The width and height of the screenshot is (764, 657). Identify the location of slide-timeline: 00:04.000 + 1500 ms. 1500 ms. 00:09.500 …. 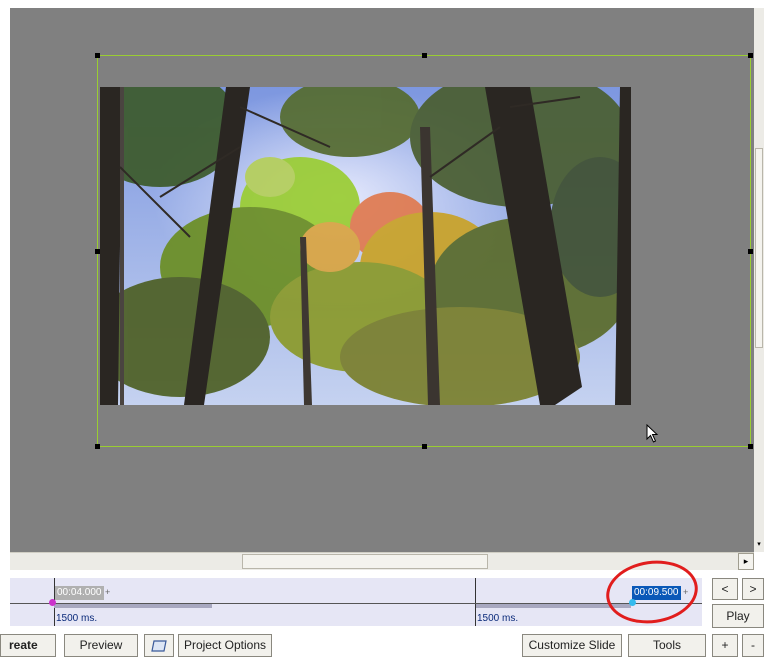
(356, 602).